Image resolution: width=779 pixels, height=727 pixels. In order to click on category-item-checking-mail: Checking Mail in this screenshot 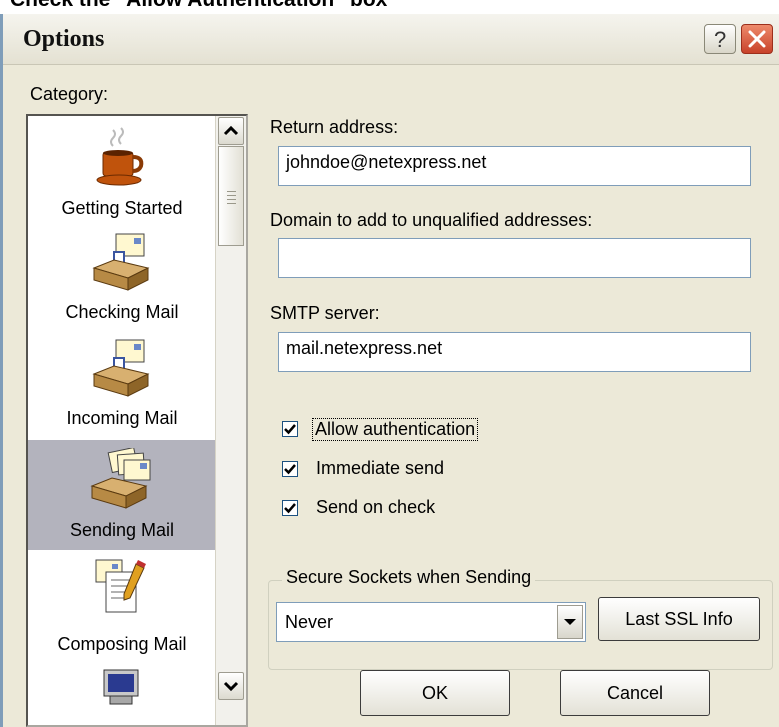, I will do `click(122, 281)`.